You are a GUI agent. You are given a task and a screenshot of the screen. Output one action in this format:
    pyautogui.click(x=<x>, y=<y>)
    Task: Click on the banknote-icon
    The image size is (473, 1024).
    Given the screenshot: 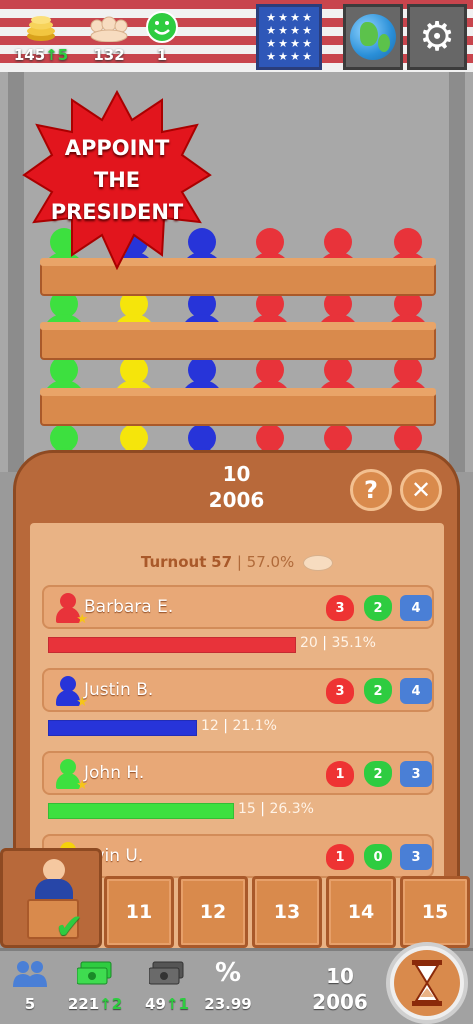 What is the action you would take?
    pyautogui.click(x=95, y=973)
    